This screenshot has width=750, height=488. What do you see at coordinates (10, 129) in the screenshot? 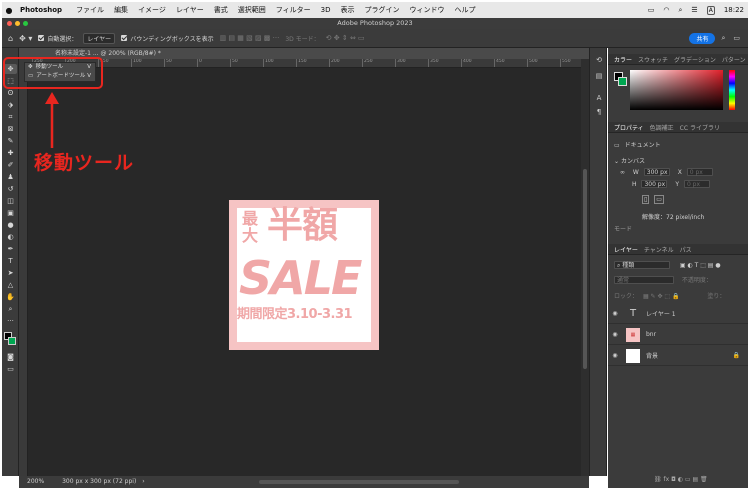
I see `frame-tool-icon: ⊠` at bounding box center [10, 129].